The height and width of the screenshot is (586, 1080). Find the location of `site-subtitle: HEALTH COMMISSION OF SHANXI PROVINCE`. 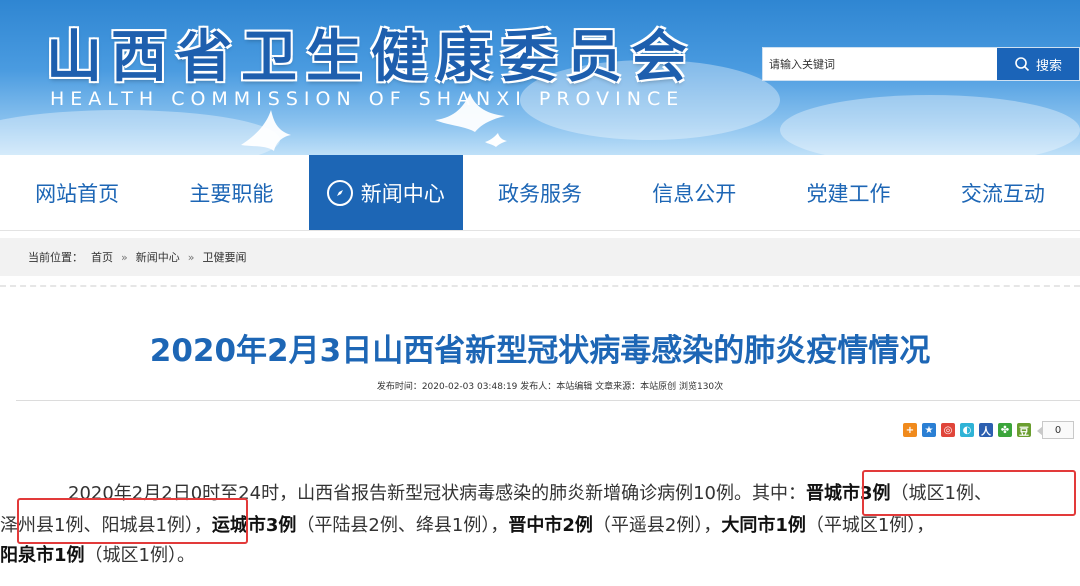

site-subtitle: HEALTH COMMISSION OF SHANXI PROVINCE is located at coordinates (367, 99).